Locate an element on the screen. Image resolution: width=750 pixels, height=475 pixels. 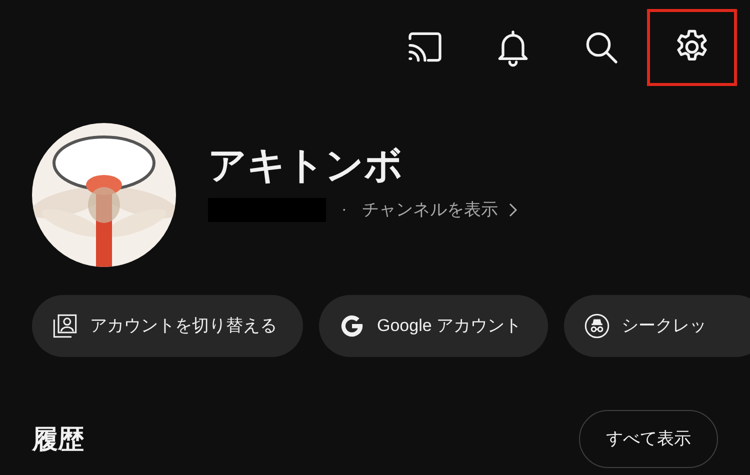
google-chip: Google アカウント is located at coordinates (433, 326).